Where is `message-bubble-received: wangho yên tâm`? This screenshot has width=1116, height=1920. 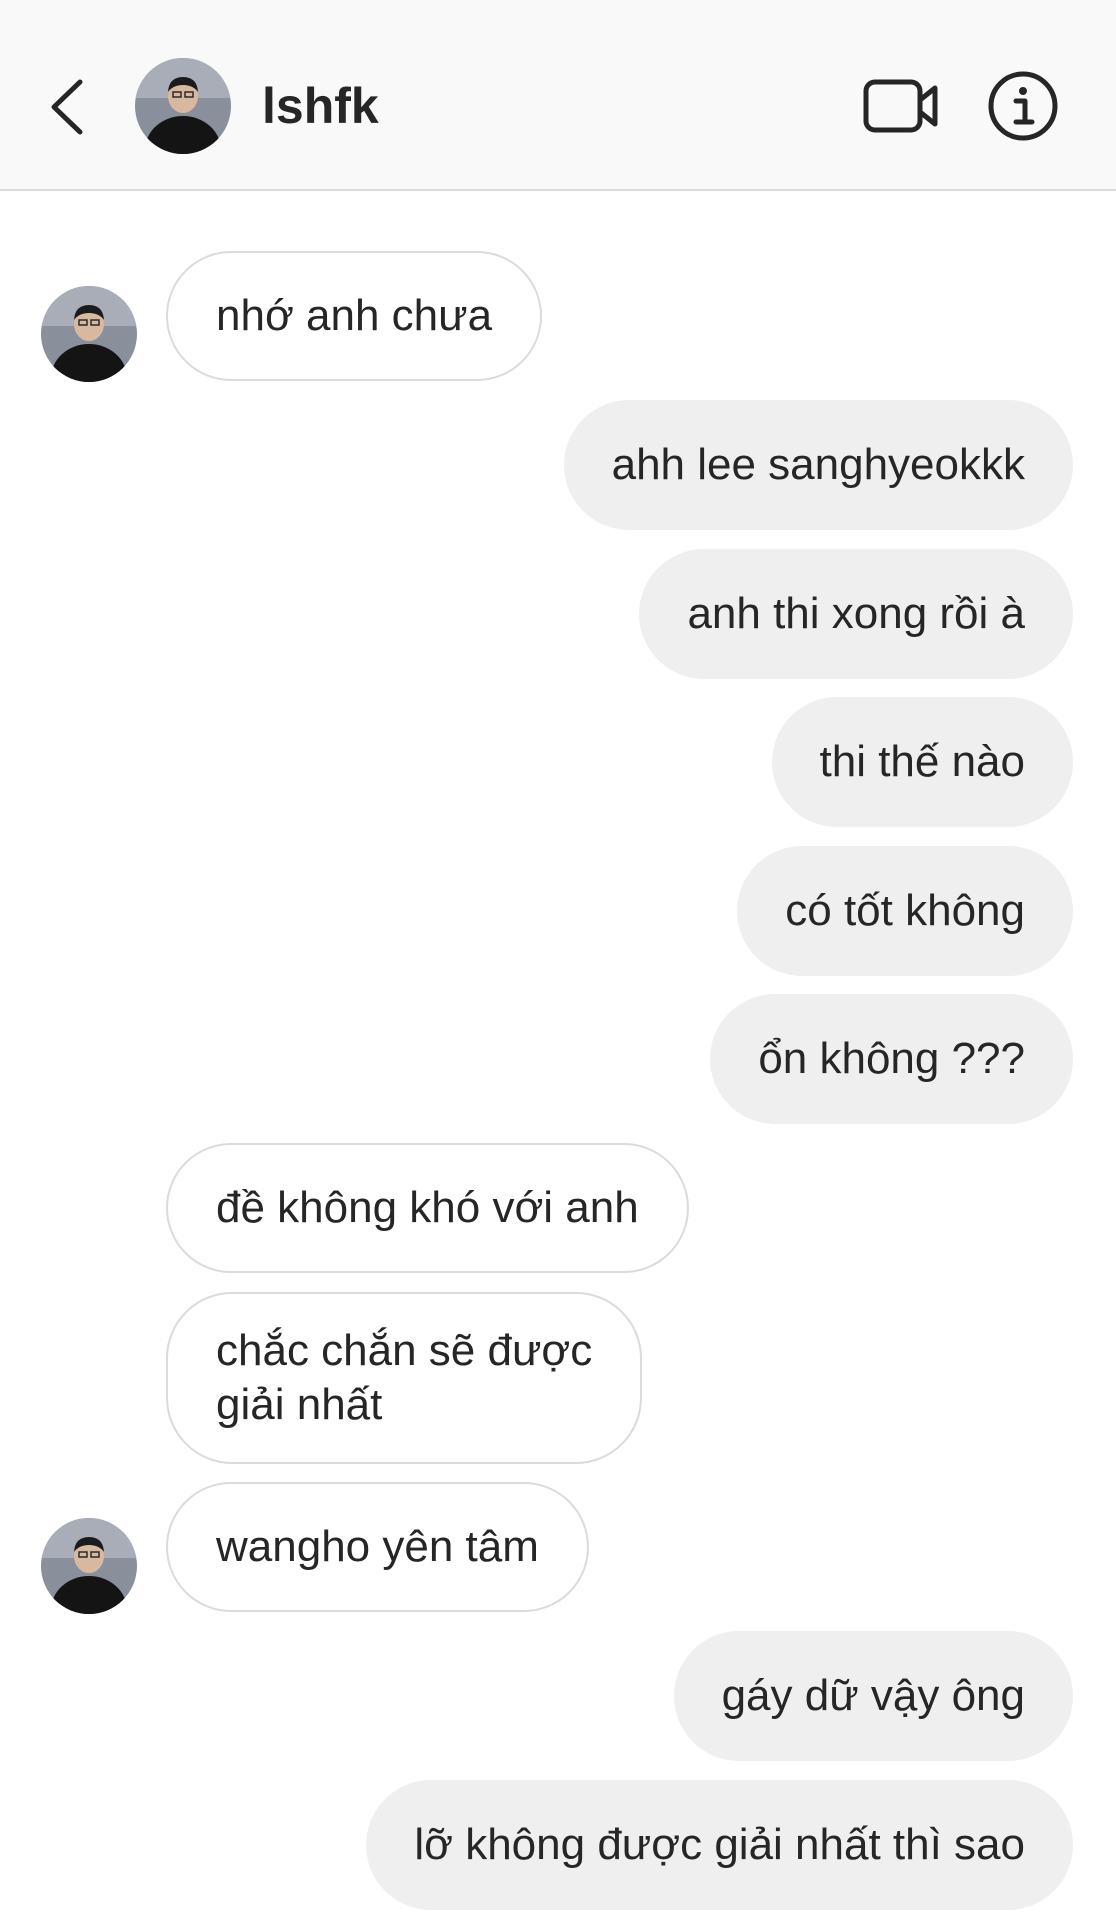 message-bubble-received: wangho yên tâm is located at coordinates (377, 1547).